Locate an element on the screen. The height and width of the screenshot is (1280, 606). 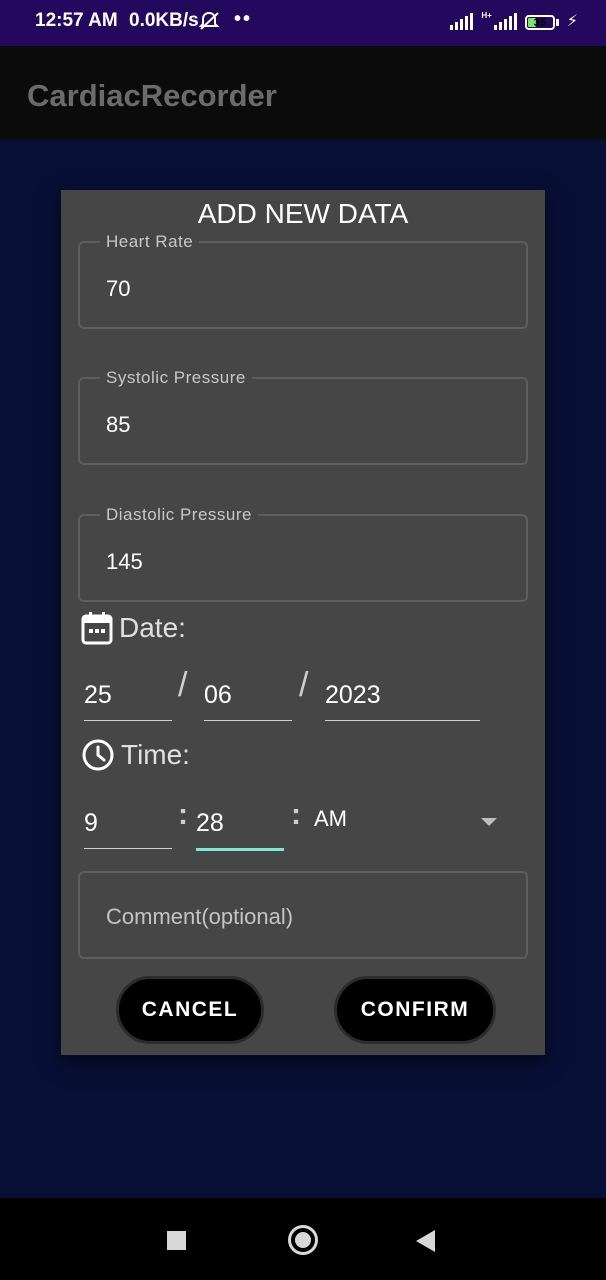
confirm-button: CONFIRM is located at coordinates (415, 1010).